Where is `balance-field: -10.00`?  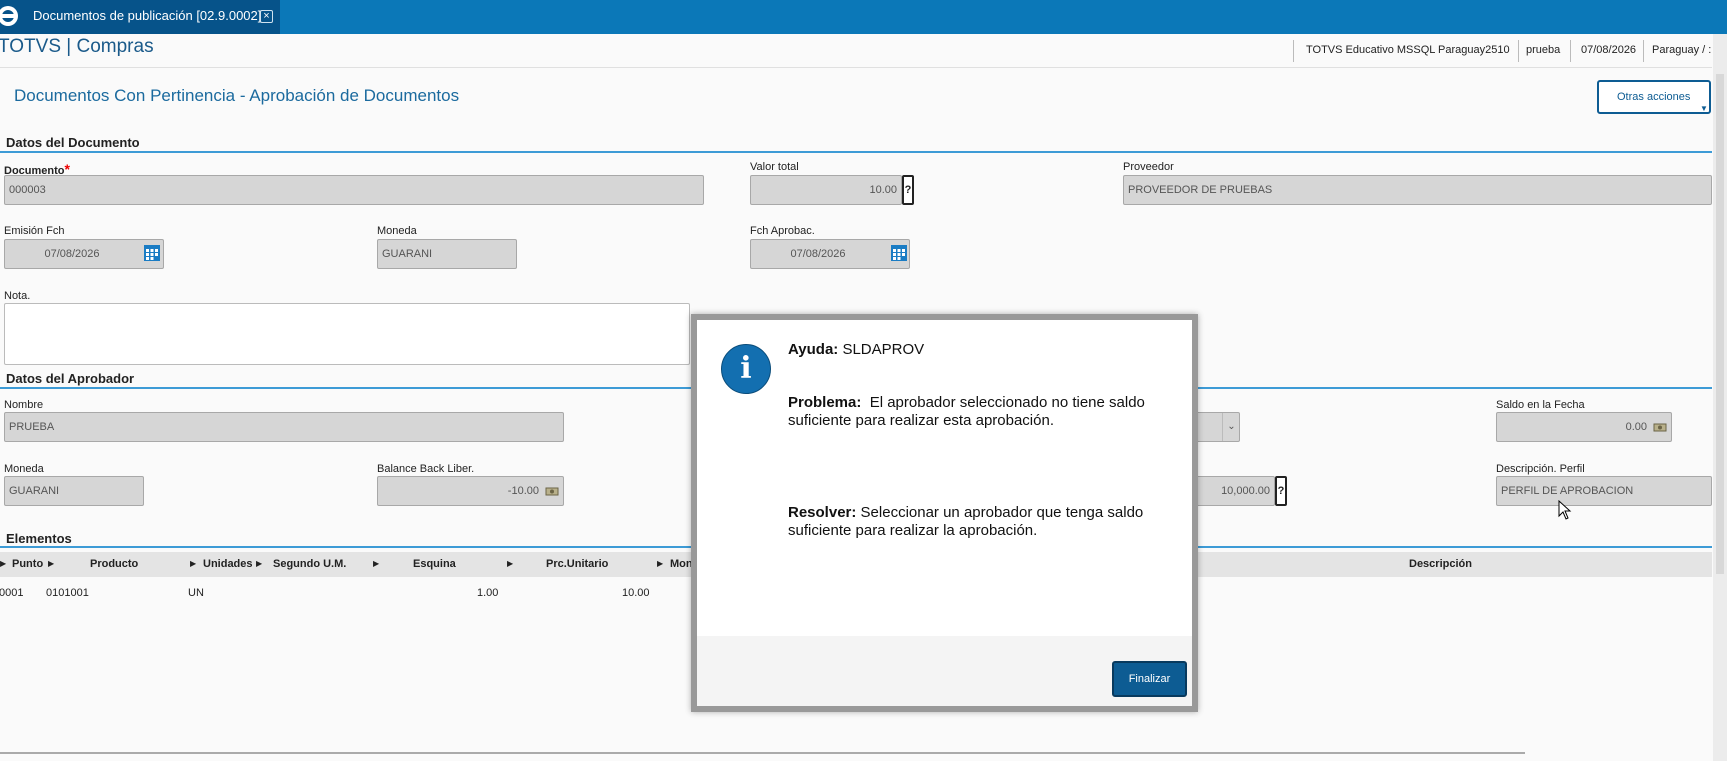
balance-field: -10.00 is located at coordinates (470, 491).